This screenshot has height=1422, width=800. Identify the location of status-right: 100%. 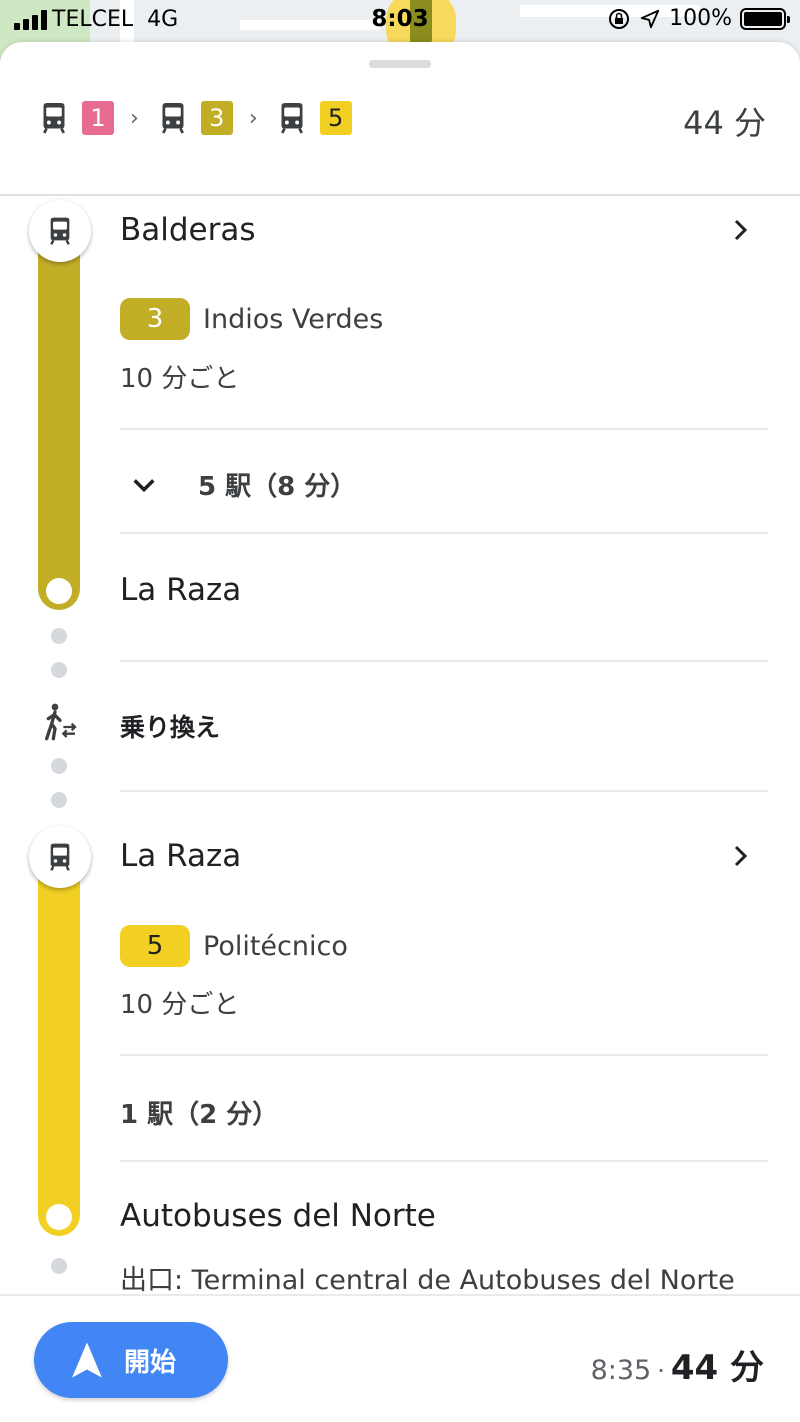
(698, 18).